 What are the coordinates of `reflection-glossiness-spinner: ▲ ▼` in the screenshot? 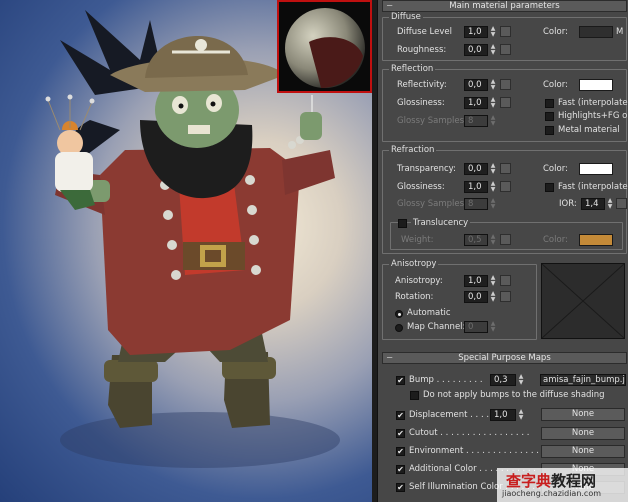 It's located at (493, 103).